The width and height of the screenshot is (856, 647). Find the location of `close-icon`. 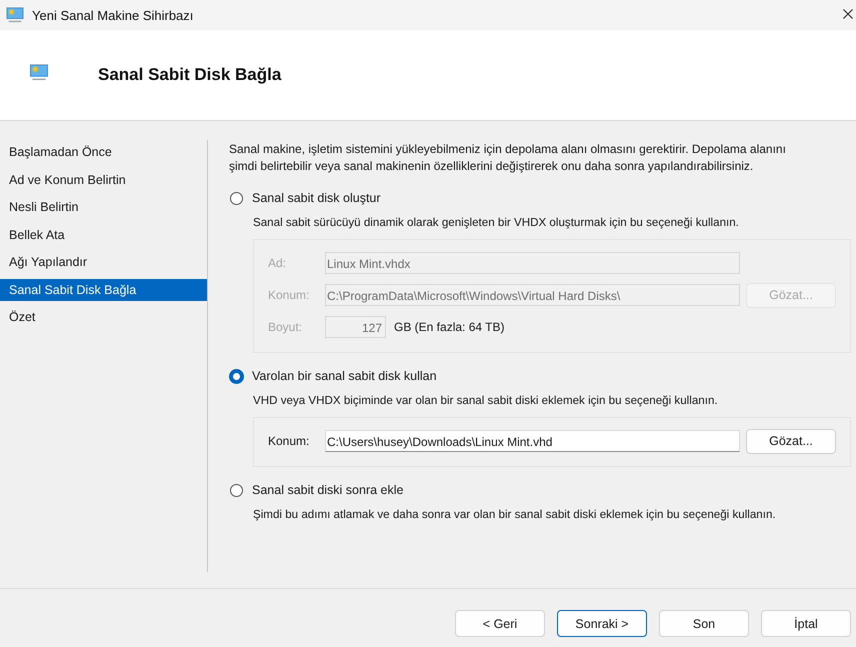

close-icon is located at coordinates (848, 14).